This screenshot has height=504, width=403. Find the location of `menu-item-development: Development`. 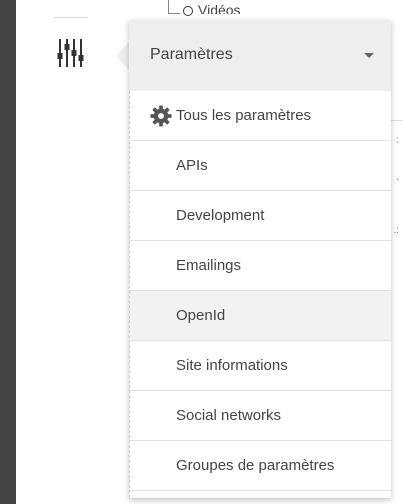

menu-item-development: Development is located at coordinates (260, 216).